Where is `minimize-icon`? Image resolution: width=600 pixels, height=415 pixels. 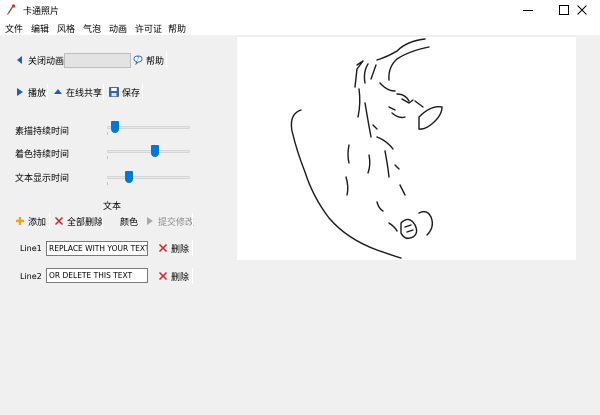 minimize-icon is located at coordinates (528, 10).